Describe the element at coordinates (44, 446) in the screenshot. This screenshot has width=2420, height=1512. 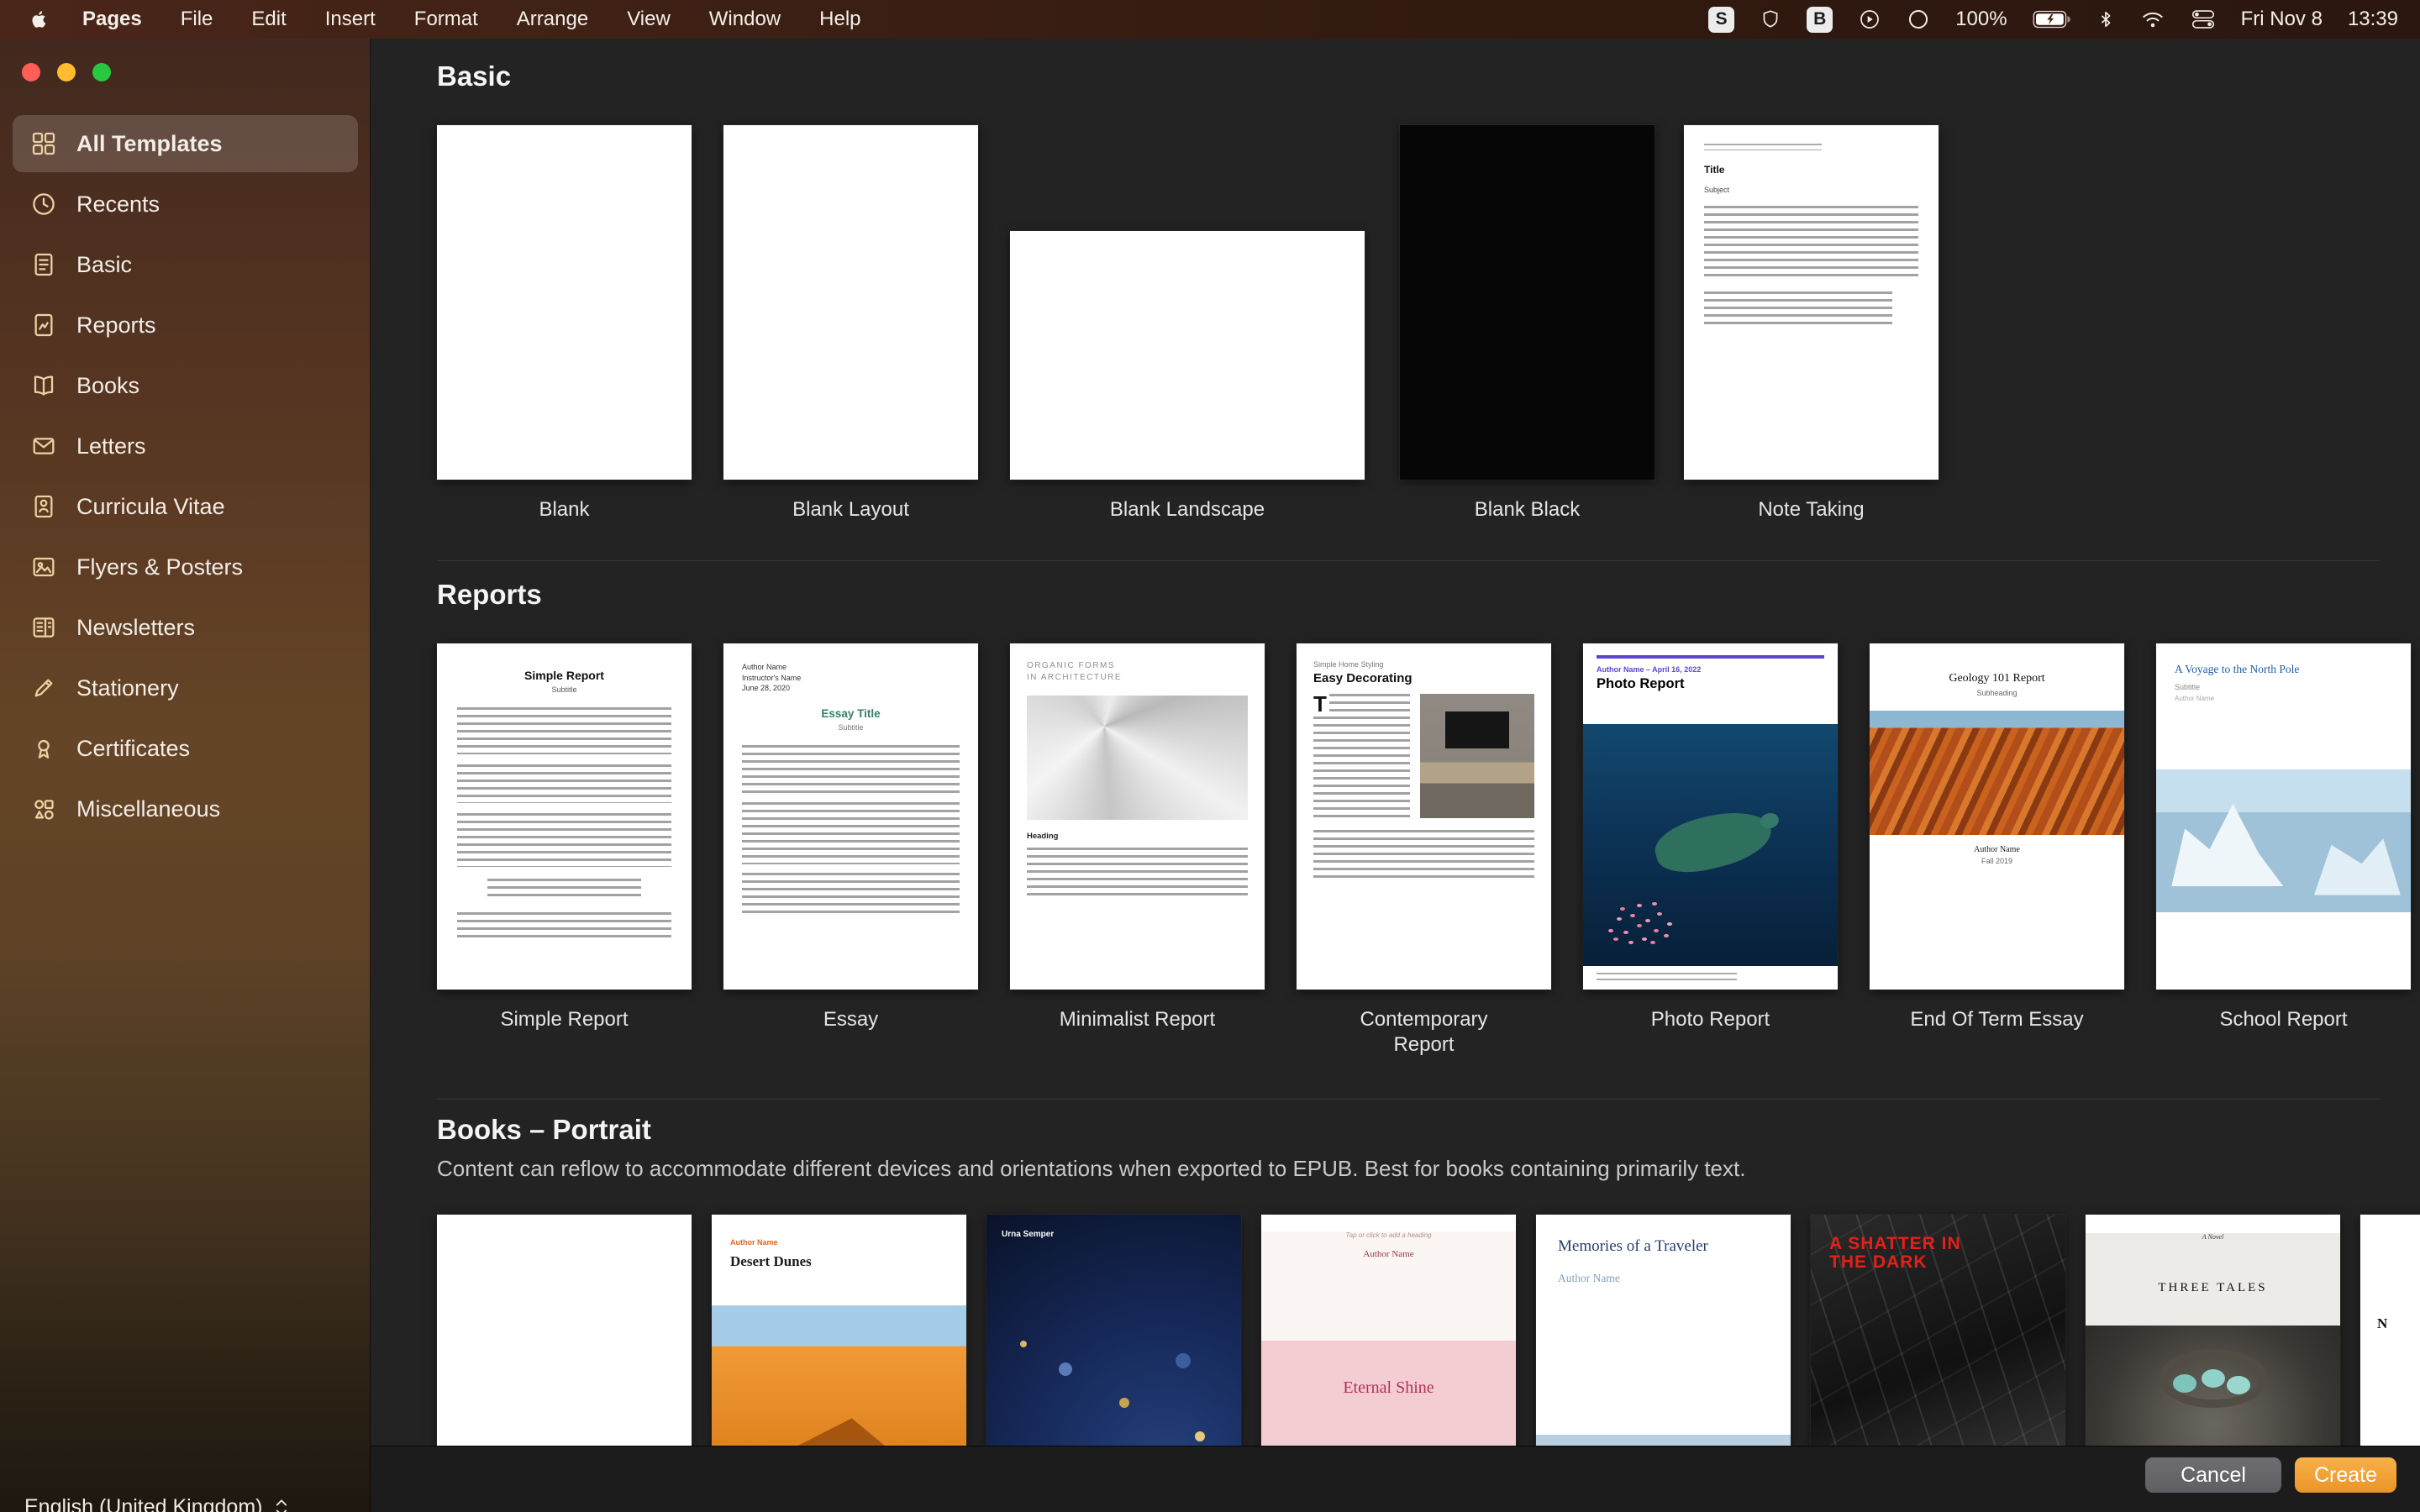
I see `envelope-icon` at that location.